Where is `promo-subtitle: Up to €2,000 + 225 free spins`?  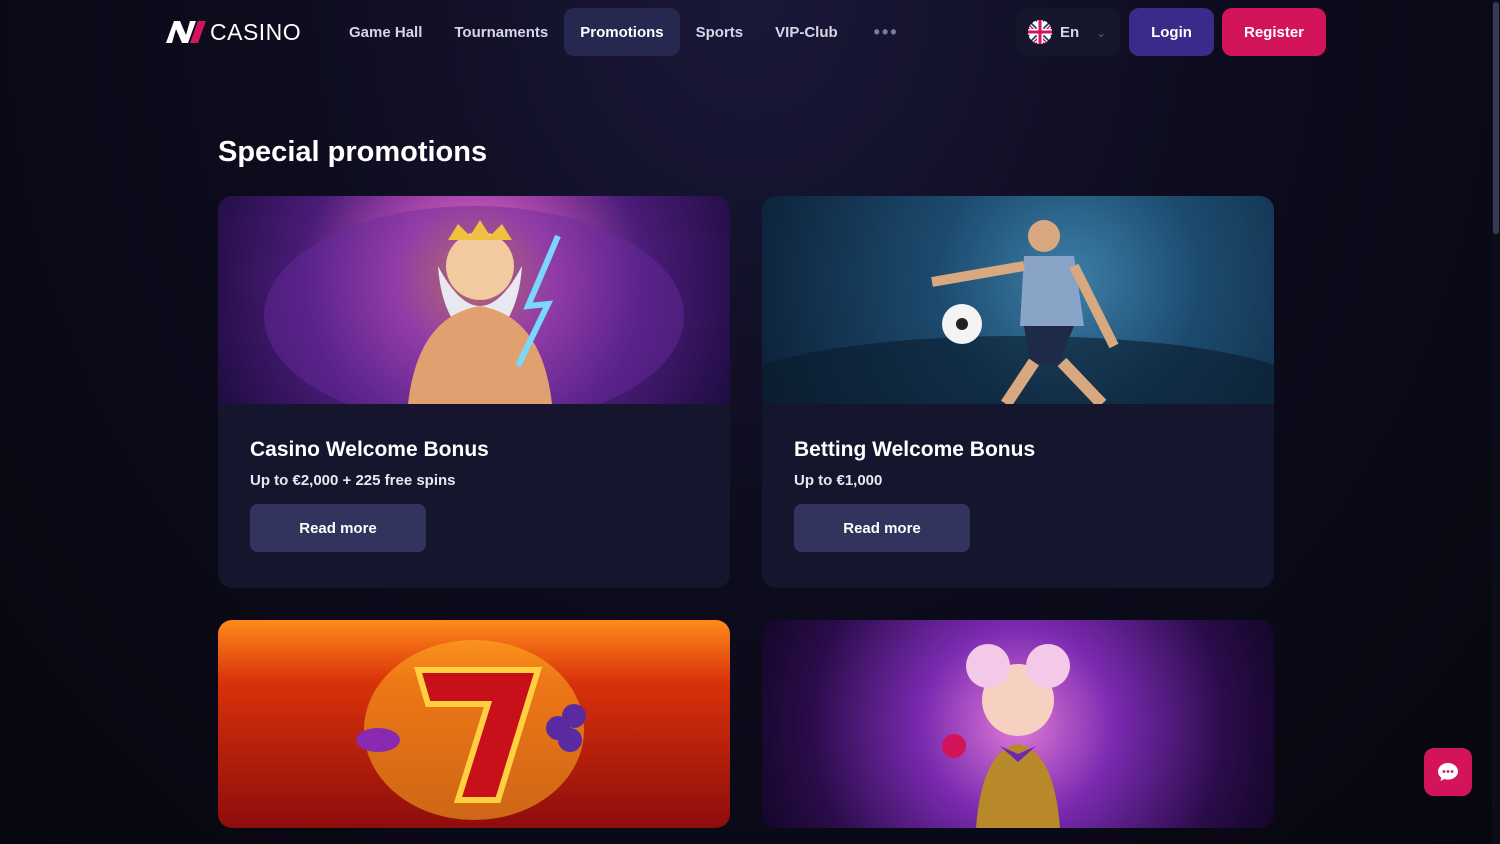 promo-subtitle: Up to €2,000 + 225 free spins is located at coordinates (353, 480).